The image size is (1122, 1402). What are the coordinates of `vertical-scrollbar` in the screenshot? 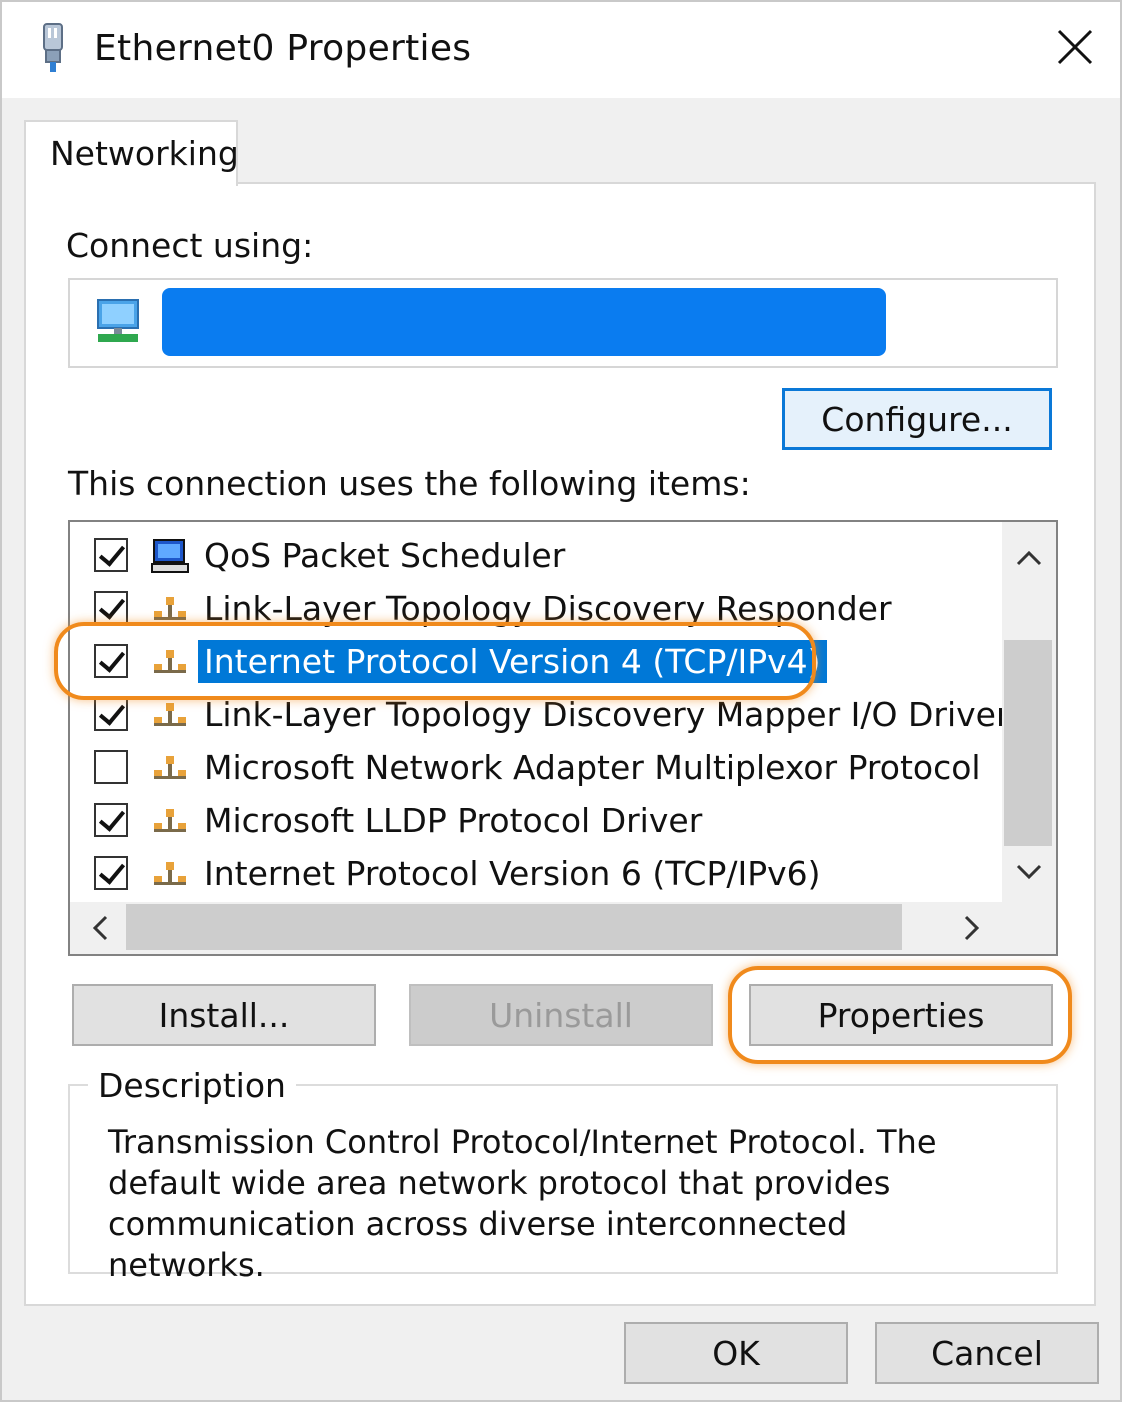 It's located at (1029, 712).